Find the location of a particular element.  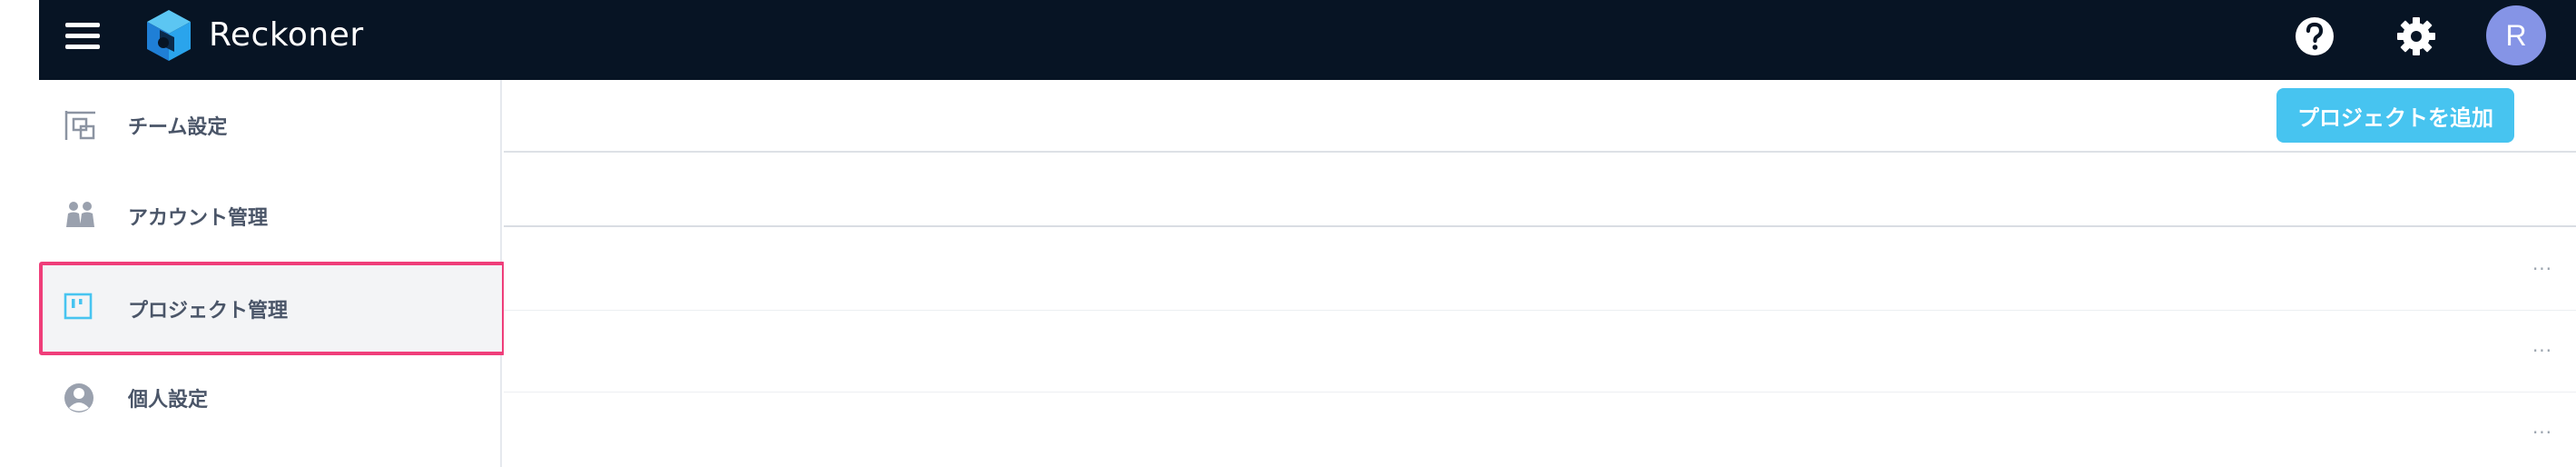

user-avatar: R is located at coordinates (2516, 35).